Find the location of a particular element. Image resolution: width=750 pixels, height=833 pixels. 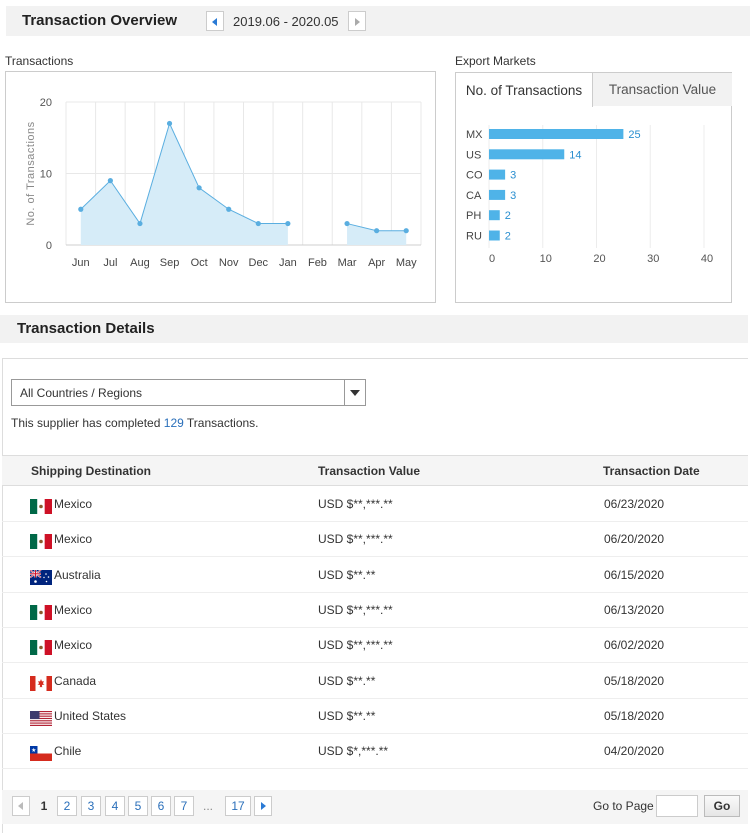

y-tick-label: 20 is located at coordinates (46, 103).